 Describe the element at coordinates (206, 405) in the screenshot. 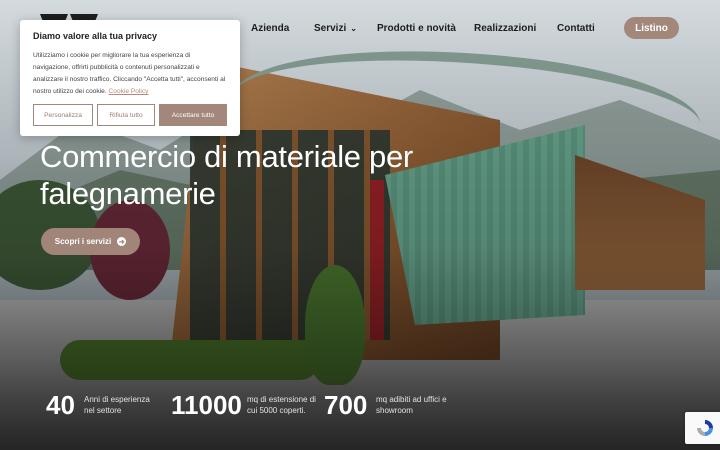

I see `stat-value: 11000` at that location.